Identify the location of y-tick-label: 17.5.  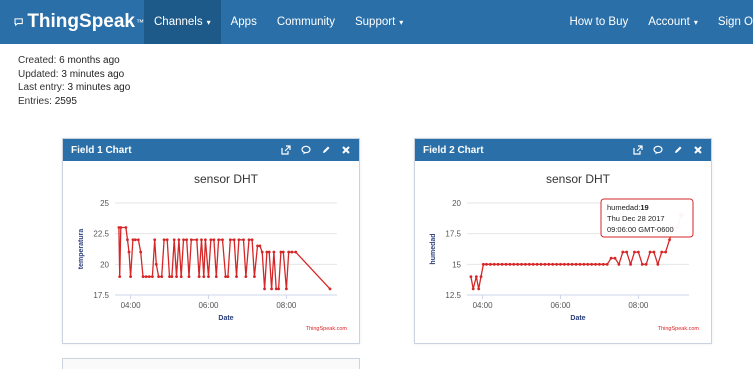
(453, 234).